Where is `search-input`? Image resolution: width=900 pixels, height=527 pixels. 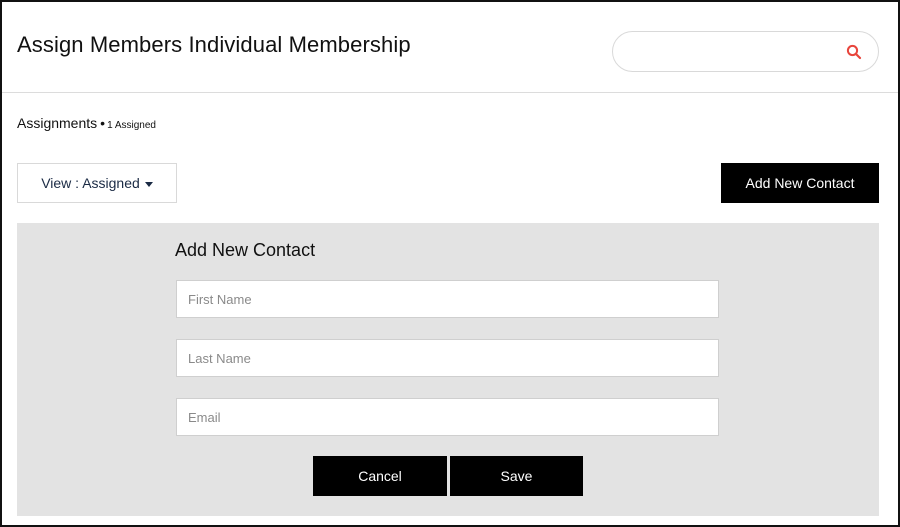 search-input is located at coordinates (734, 52).